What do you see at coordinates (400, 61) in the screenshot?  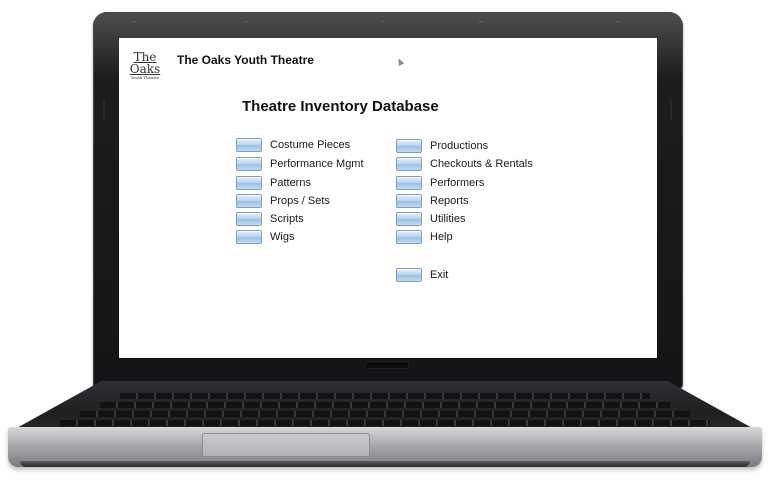 I see `mouse-cursor-icon` at bounding box center [400, 61].